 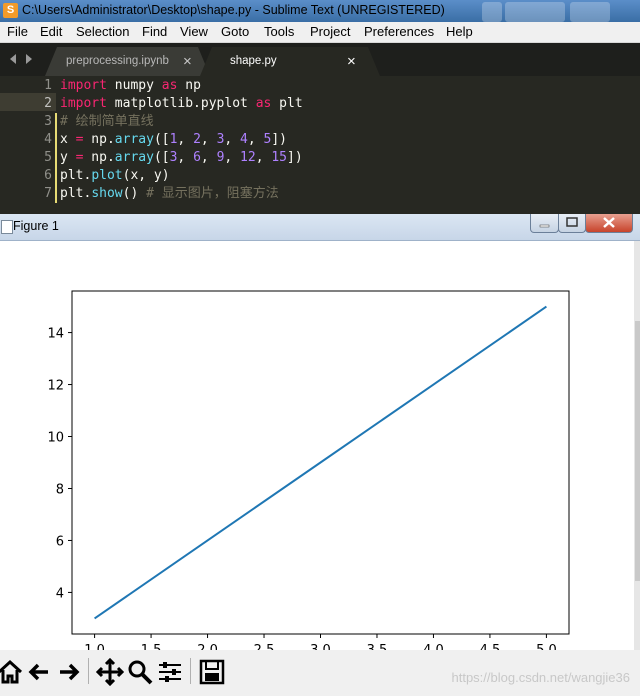 I want to click on tab-preprocessing: preprocessing.ipynb ×, so click(x=127, y=61).